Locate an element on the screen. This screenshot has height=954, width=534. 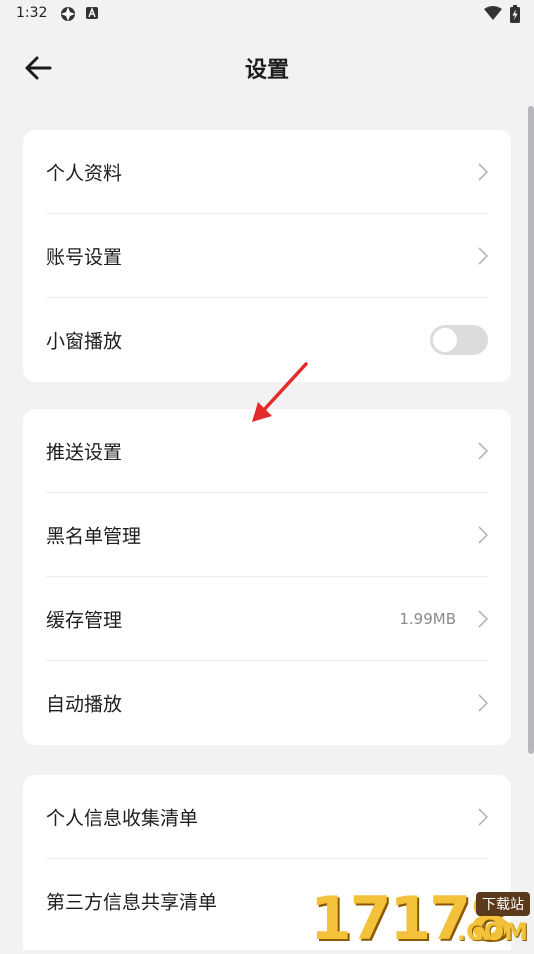
row-cache-management: 缓存管理 1.99MB is located at coordinates (267, 619).